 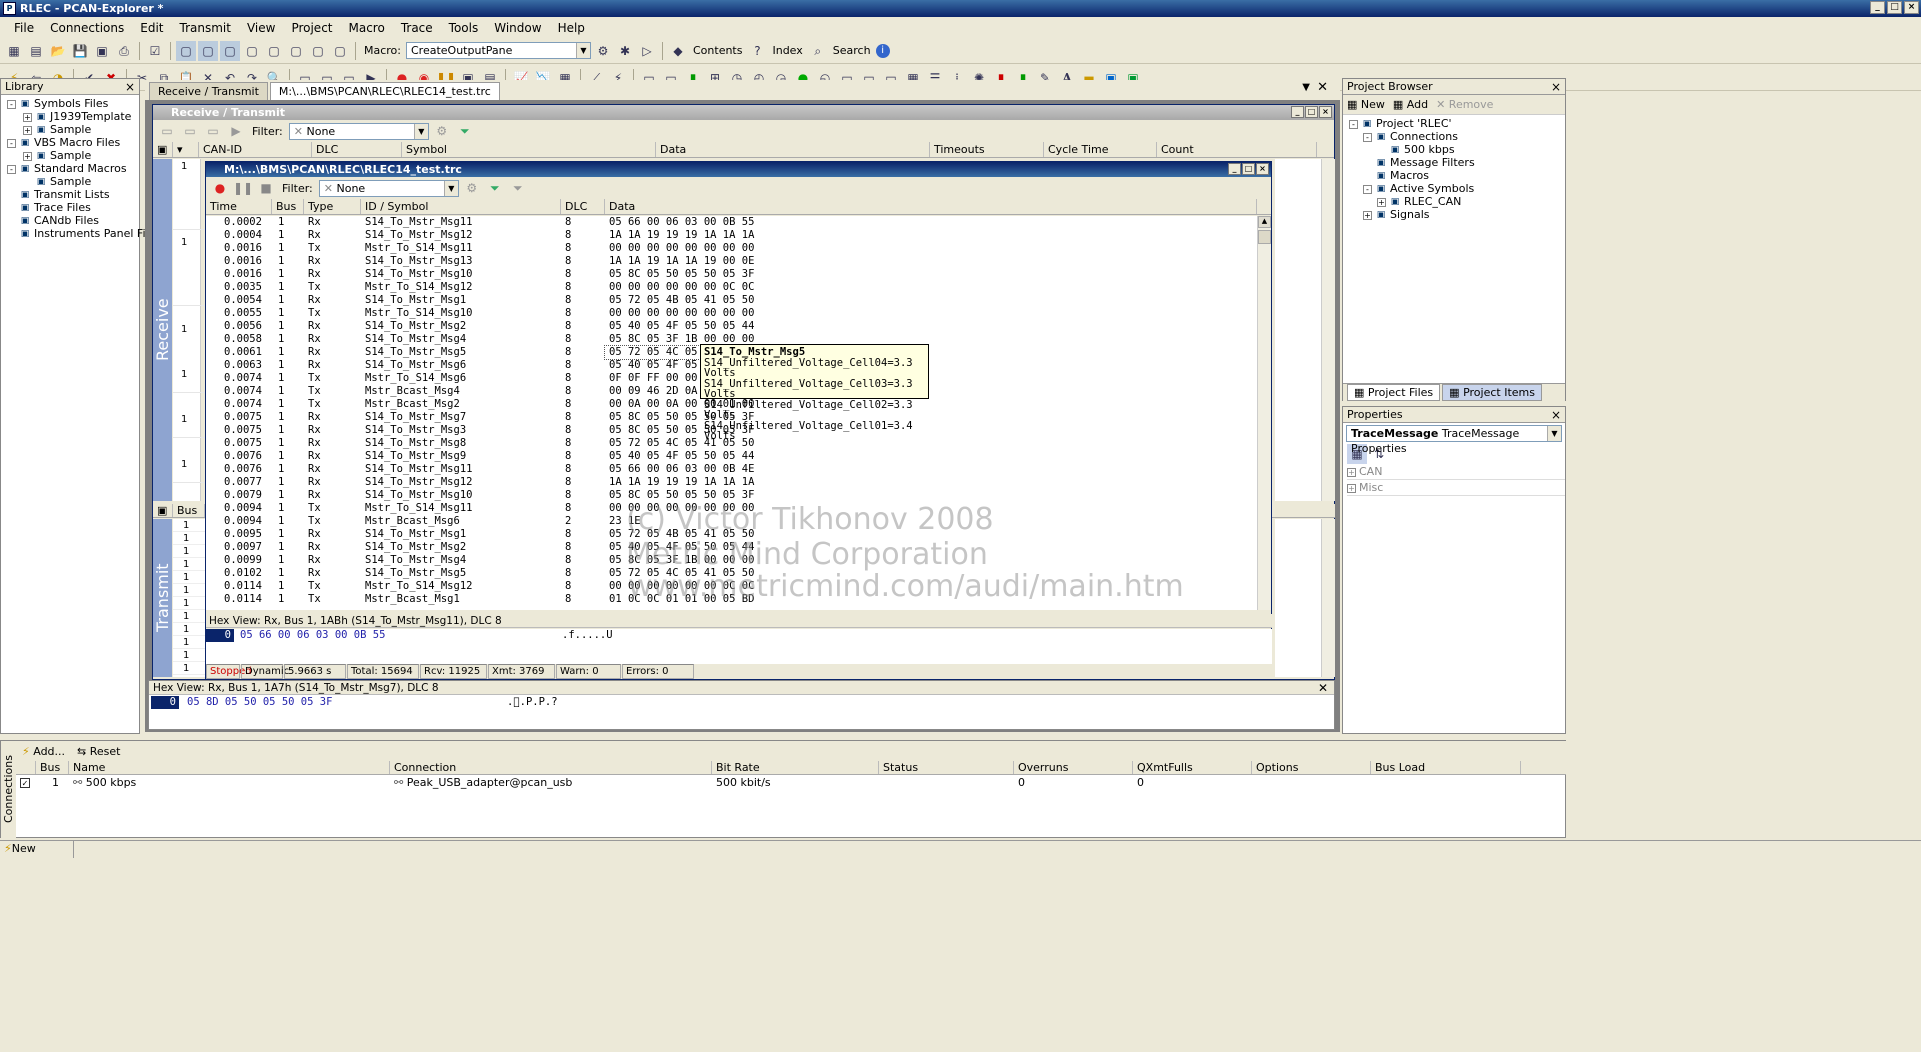 I want to click on new-button: ▦ New, so click(x=1366, y=104).